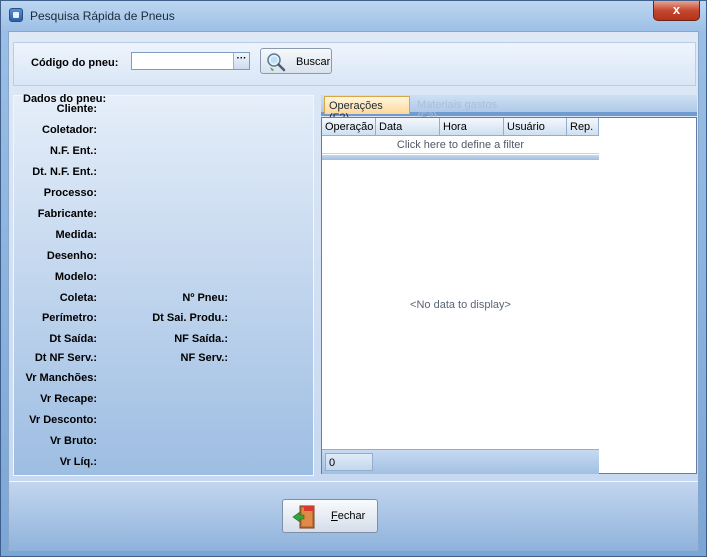 The height and width of the screenshot is (557, 707). What do you see at coordinates (241, 61) in the screenshot?
I see `ellipsis-button: ···` at bounding box center [241, 61].